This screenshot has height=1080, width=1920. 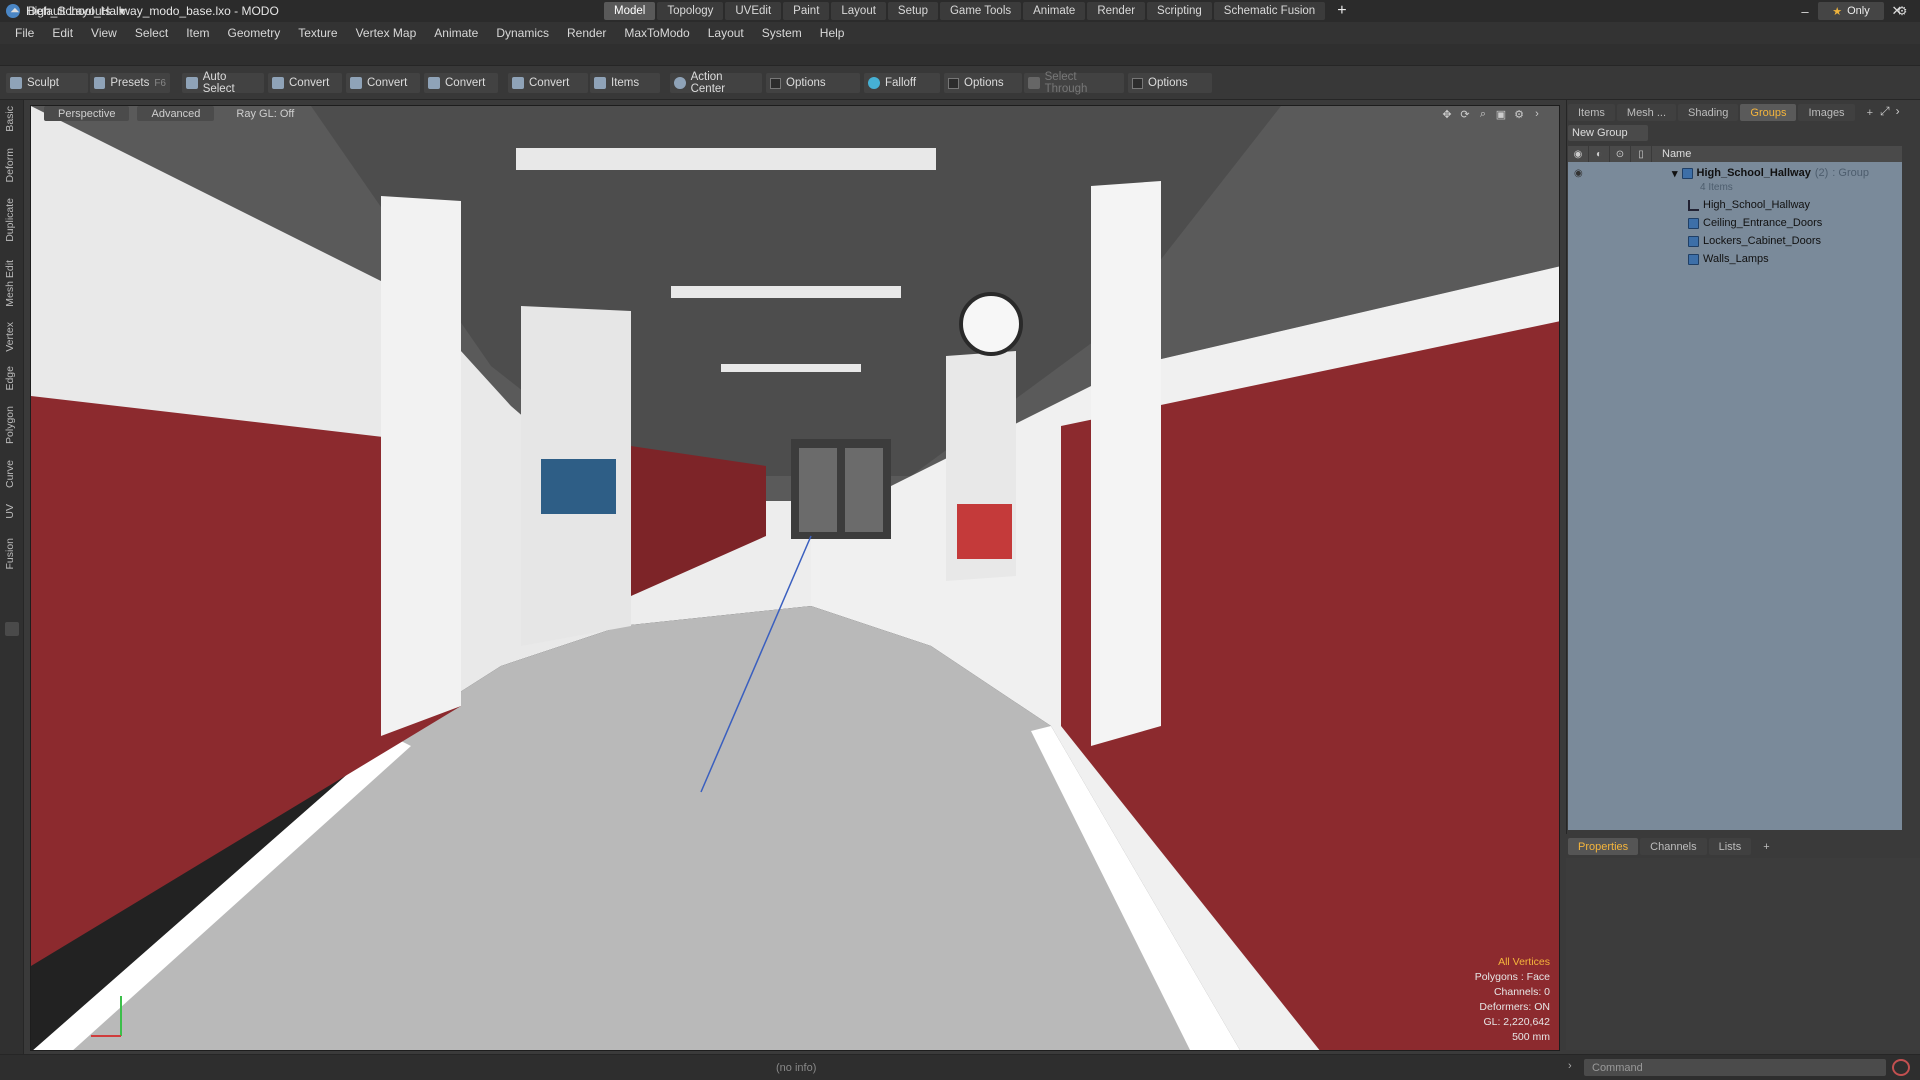 What do you see at coordinates (1054, 11) in the screenshot?
I see `tab-animate: Animate` at bounding box center [1054, 11].